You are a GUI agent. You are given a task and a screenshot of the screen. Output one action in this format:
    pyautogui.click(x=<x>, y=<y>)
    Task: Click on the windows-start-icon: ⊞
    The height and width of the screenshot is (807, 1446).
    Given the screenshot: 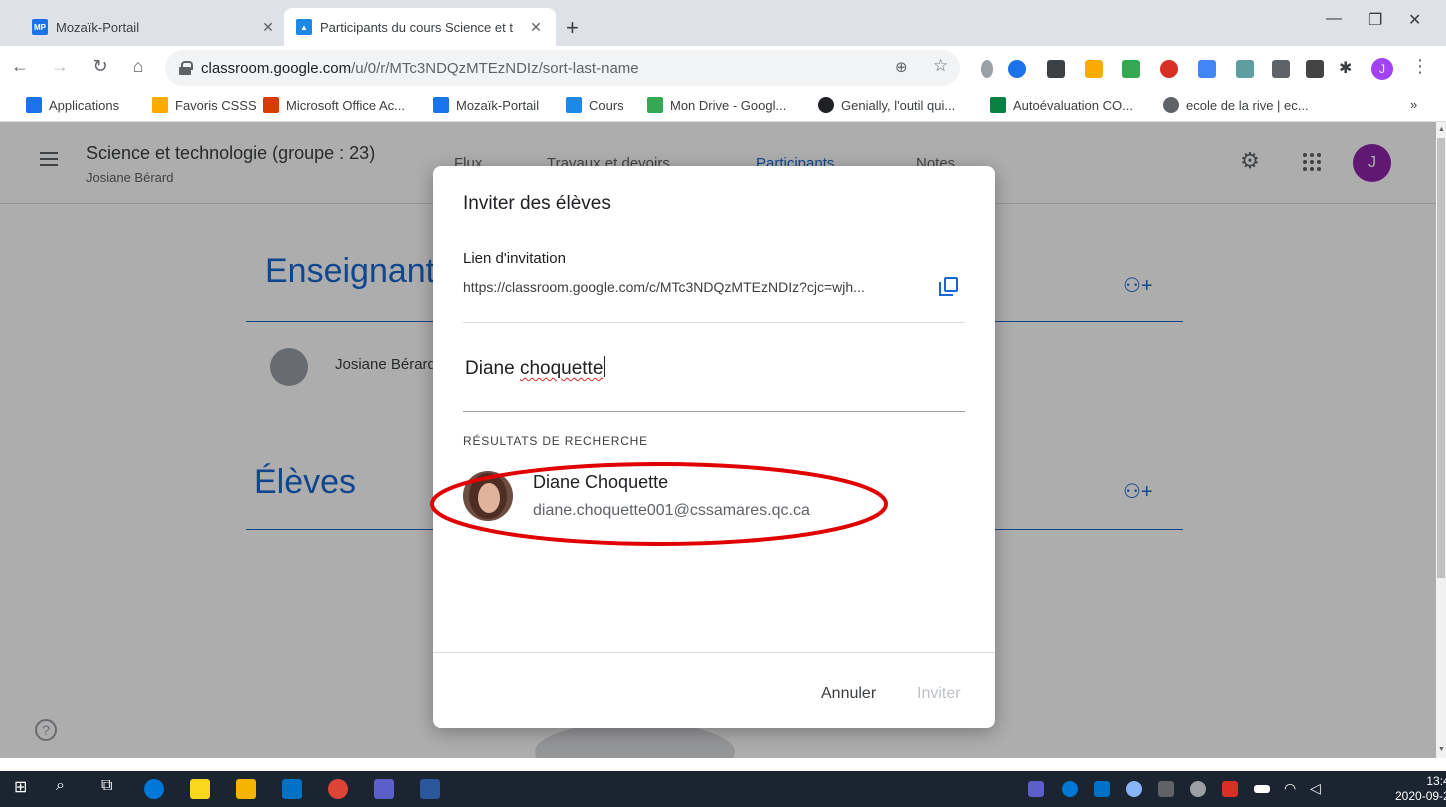 What is the action you would take?
    pyautogui.click(x=20, y=787)
    